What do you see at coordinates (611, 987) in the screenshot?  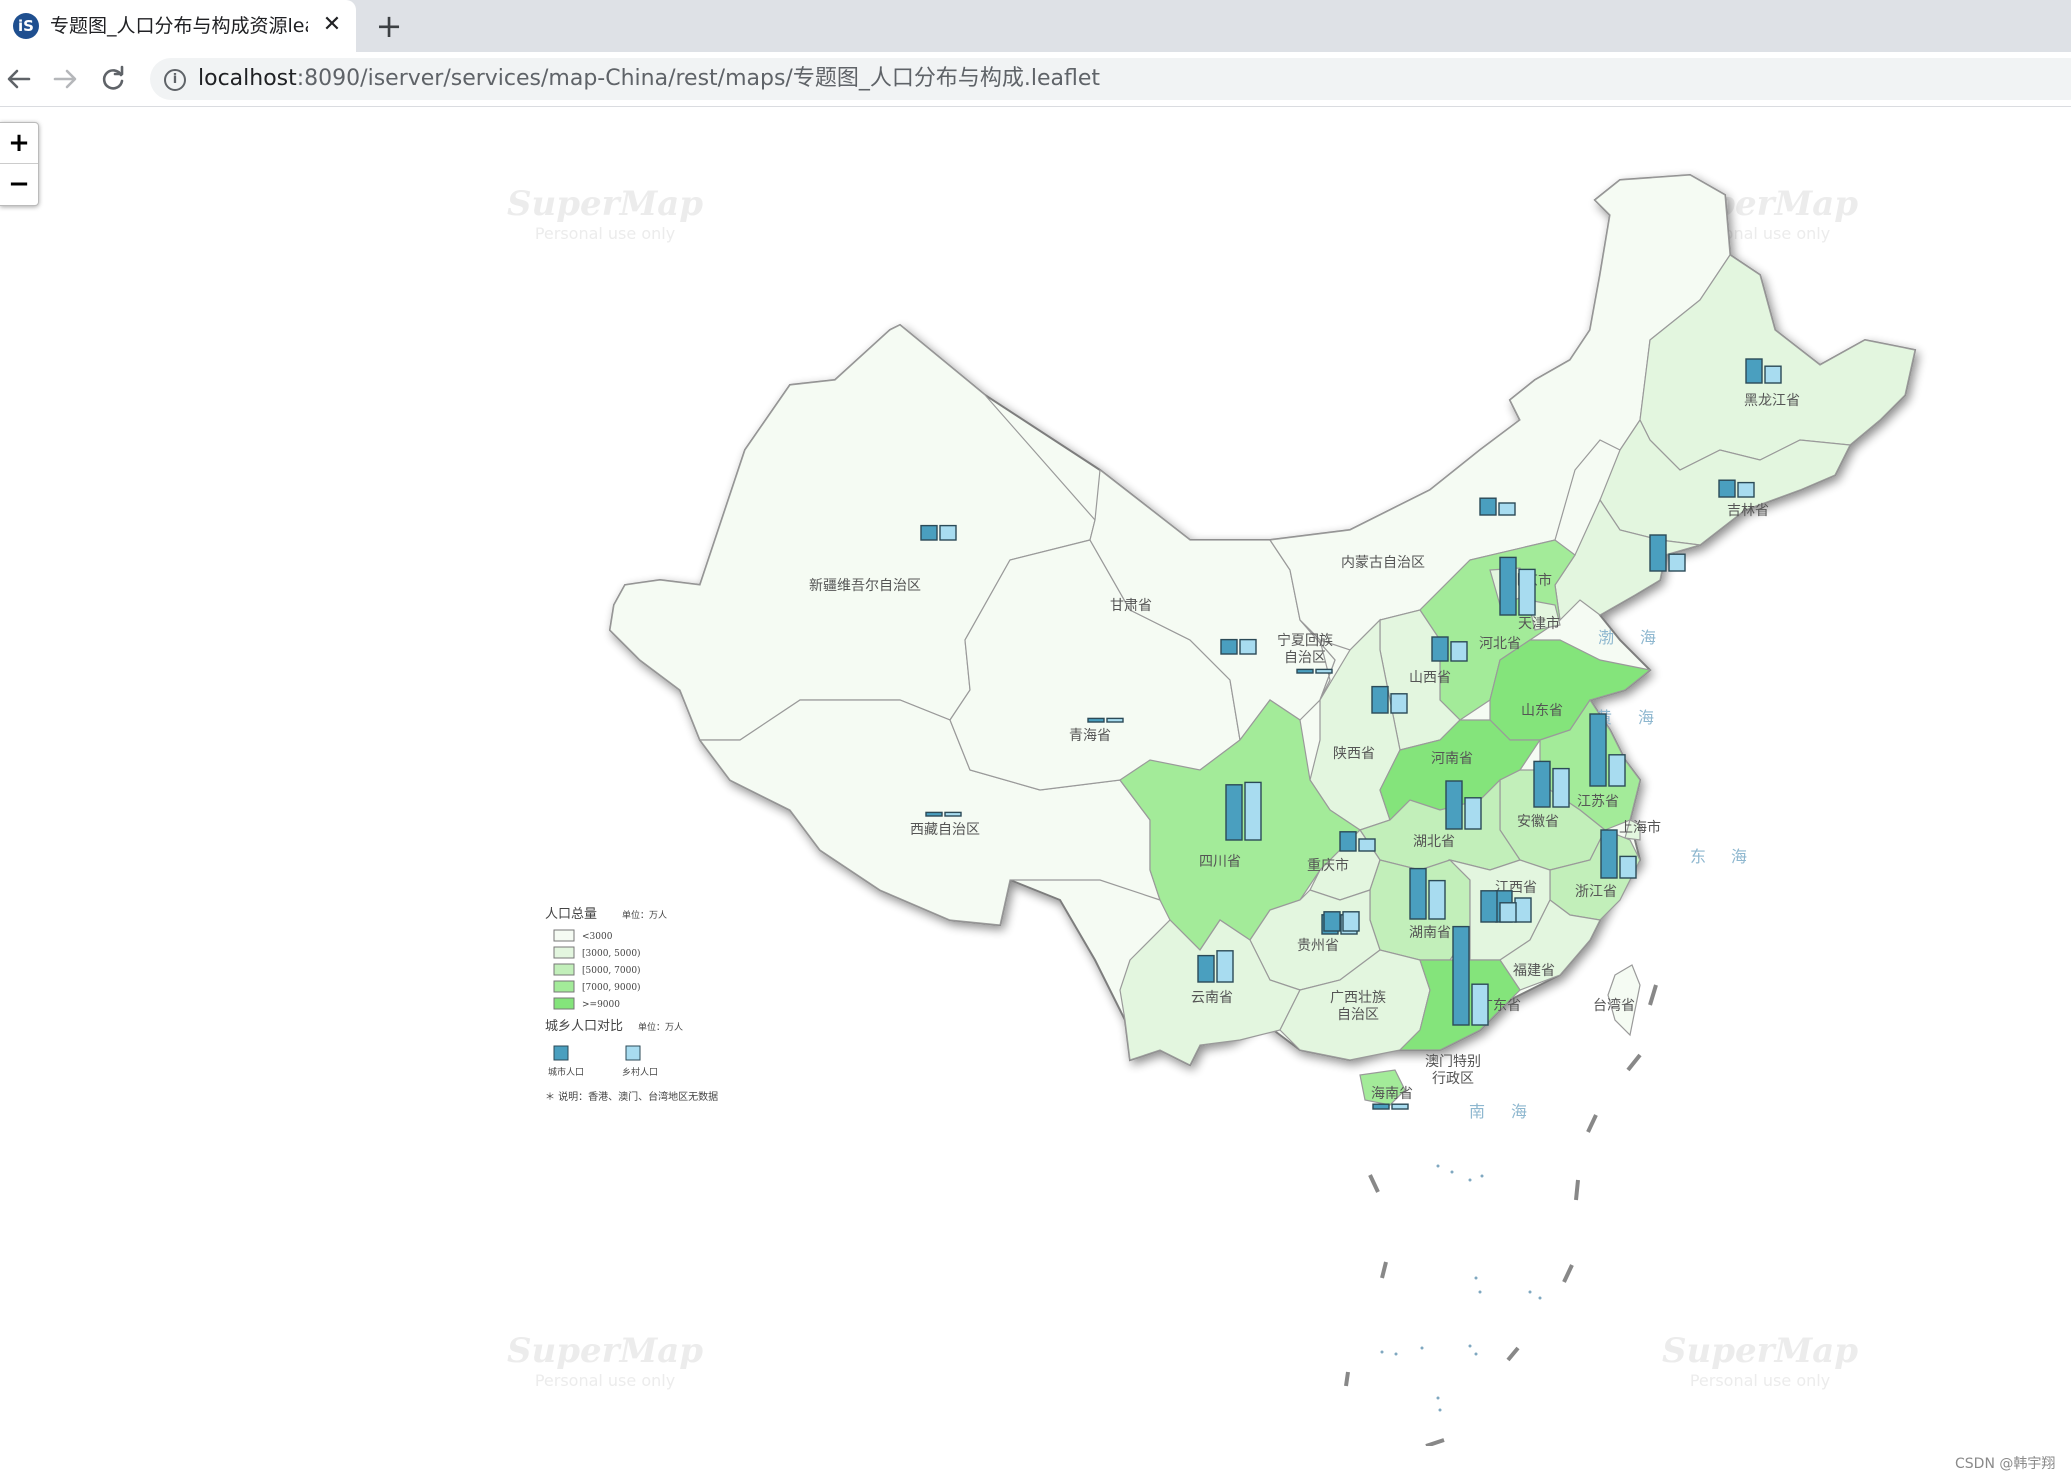 I see `legend-bin-label: [7000, 9000)` at bounding box center [611, 987].